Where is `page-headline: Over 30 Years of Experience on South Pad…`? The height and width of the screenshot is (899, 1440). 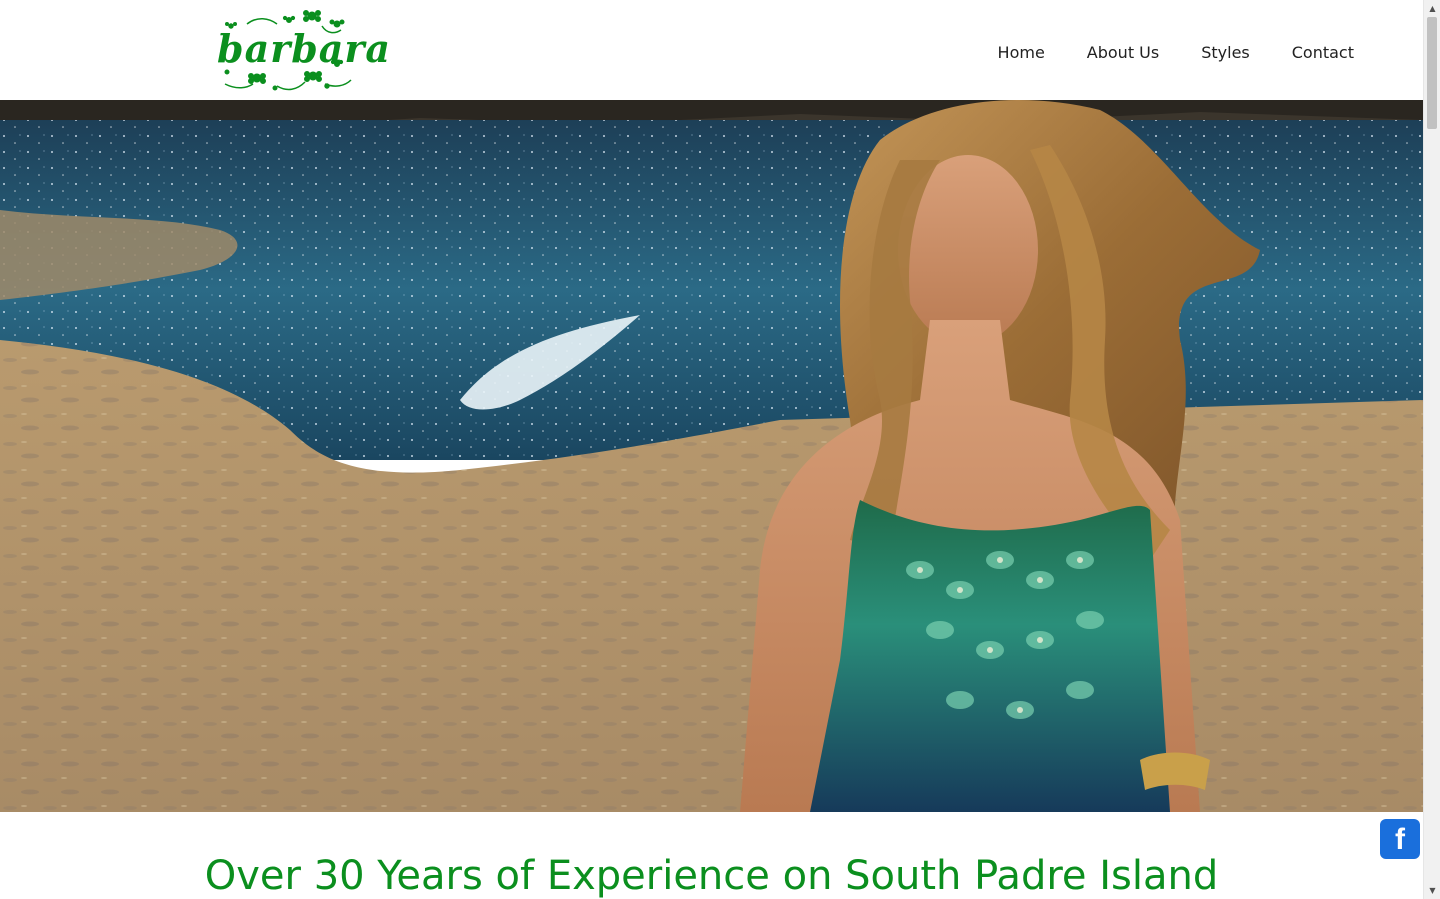 page-headline: Over 30 Years of Experience on South Pad… is located at coordinates (711, 876).